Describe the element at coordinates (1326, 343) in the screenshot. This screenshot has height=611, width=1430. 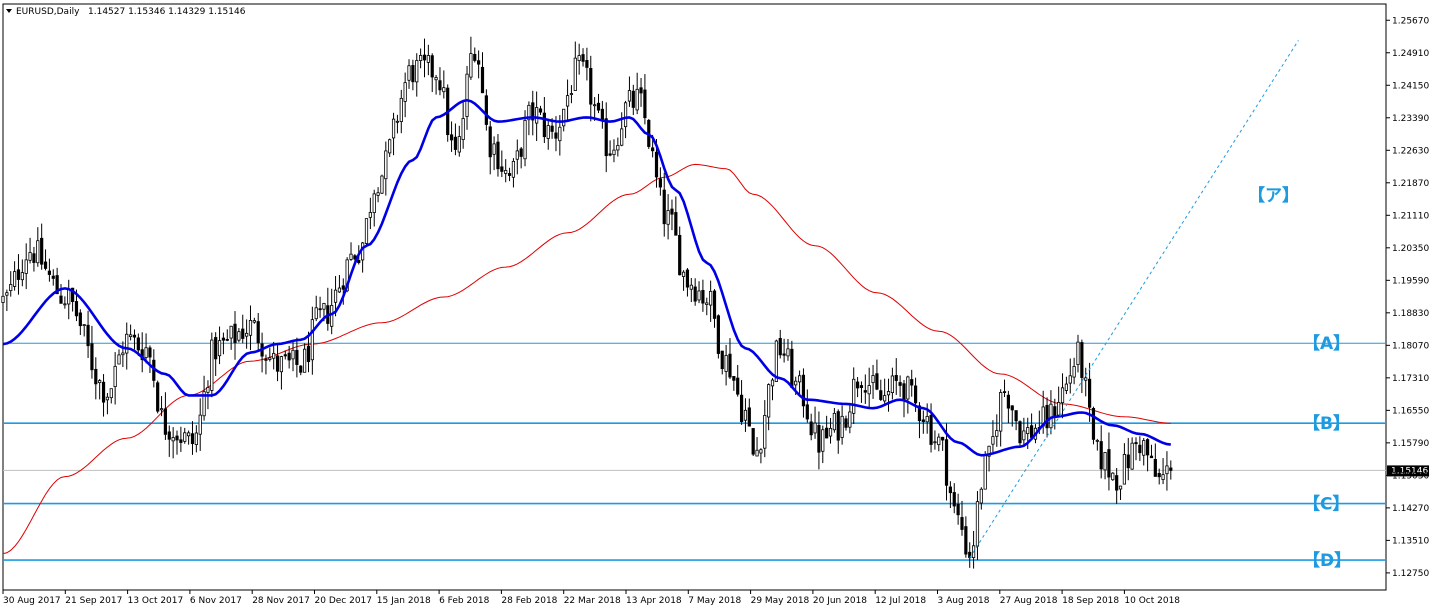
I see `level-label: 【A】` at that location.